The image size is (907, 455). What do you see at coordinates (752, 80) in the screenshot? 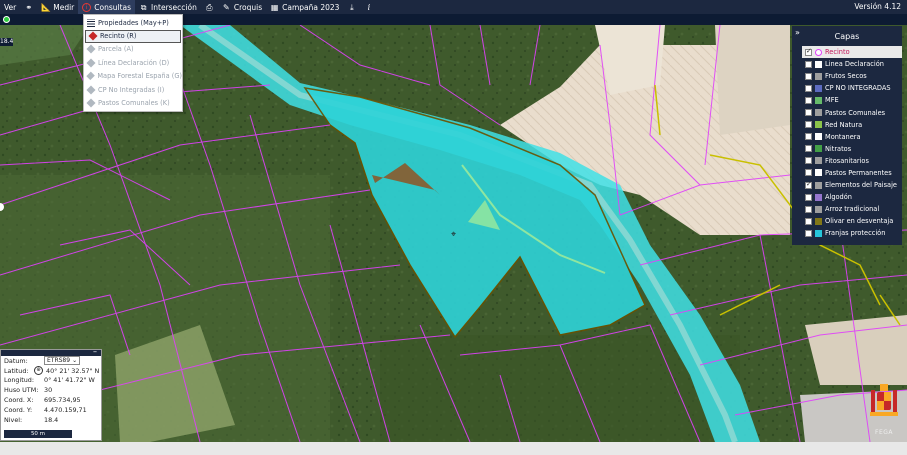
I see `field-right` at bounding box center [752, 80].